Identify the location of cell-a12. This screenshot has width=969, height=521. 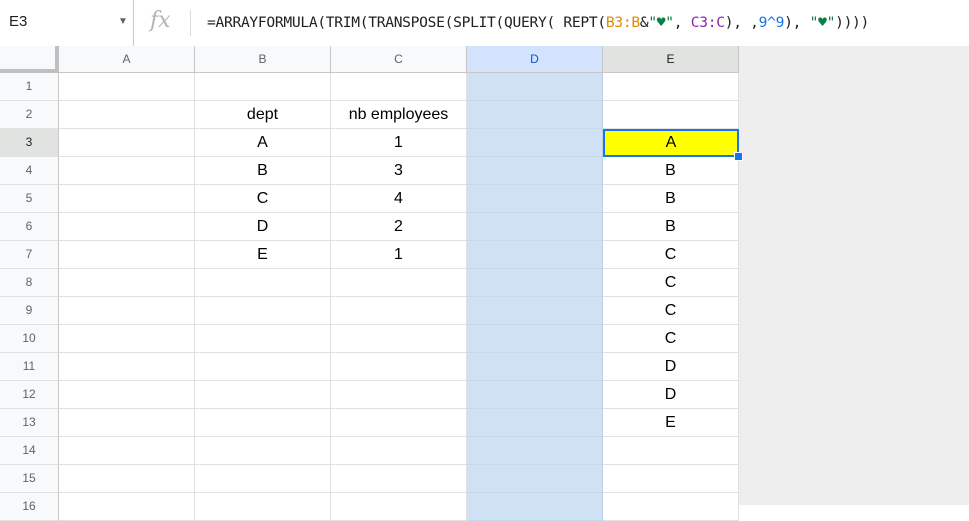
(127, 395).